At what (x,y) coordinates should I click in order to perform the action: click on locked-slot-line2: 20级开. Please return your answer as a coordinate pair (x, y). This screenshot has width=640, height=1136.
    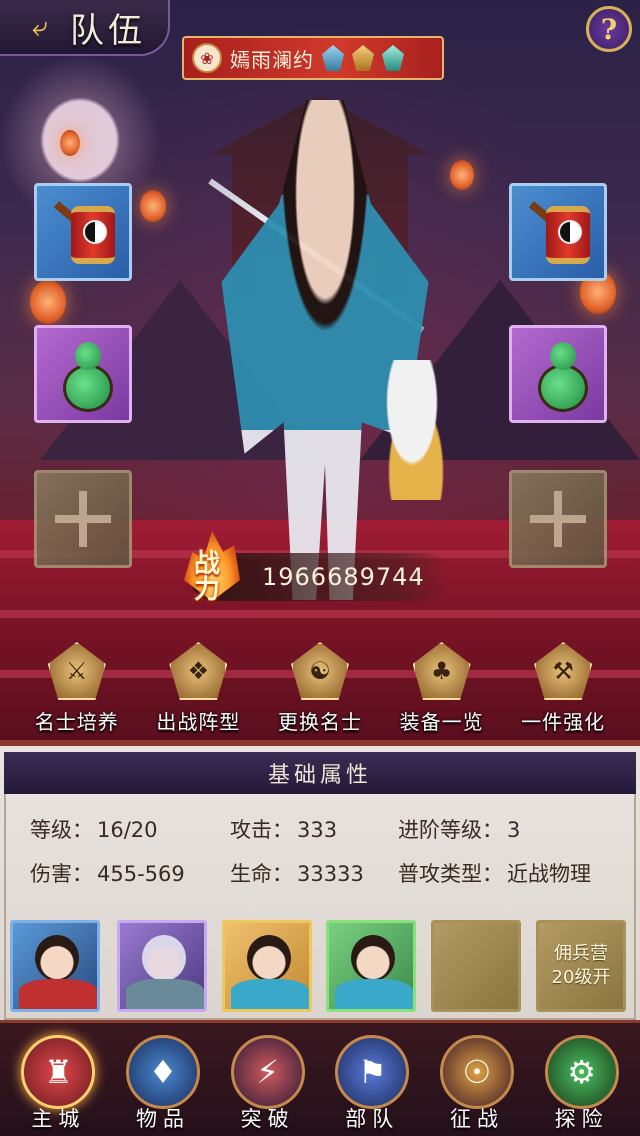
    Looking at the image, I should click on (581, 977).